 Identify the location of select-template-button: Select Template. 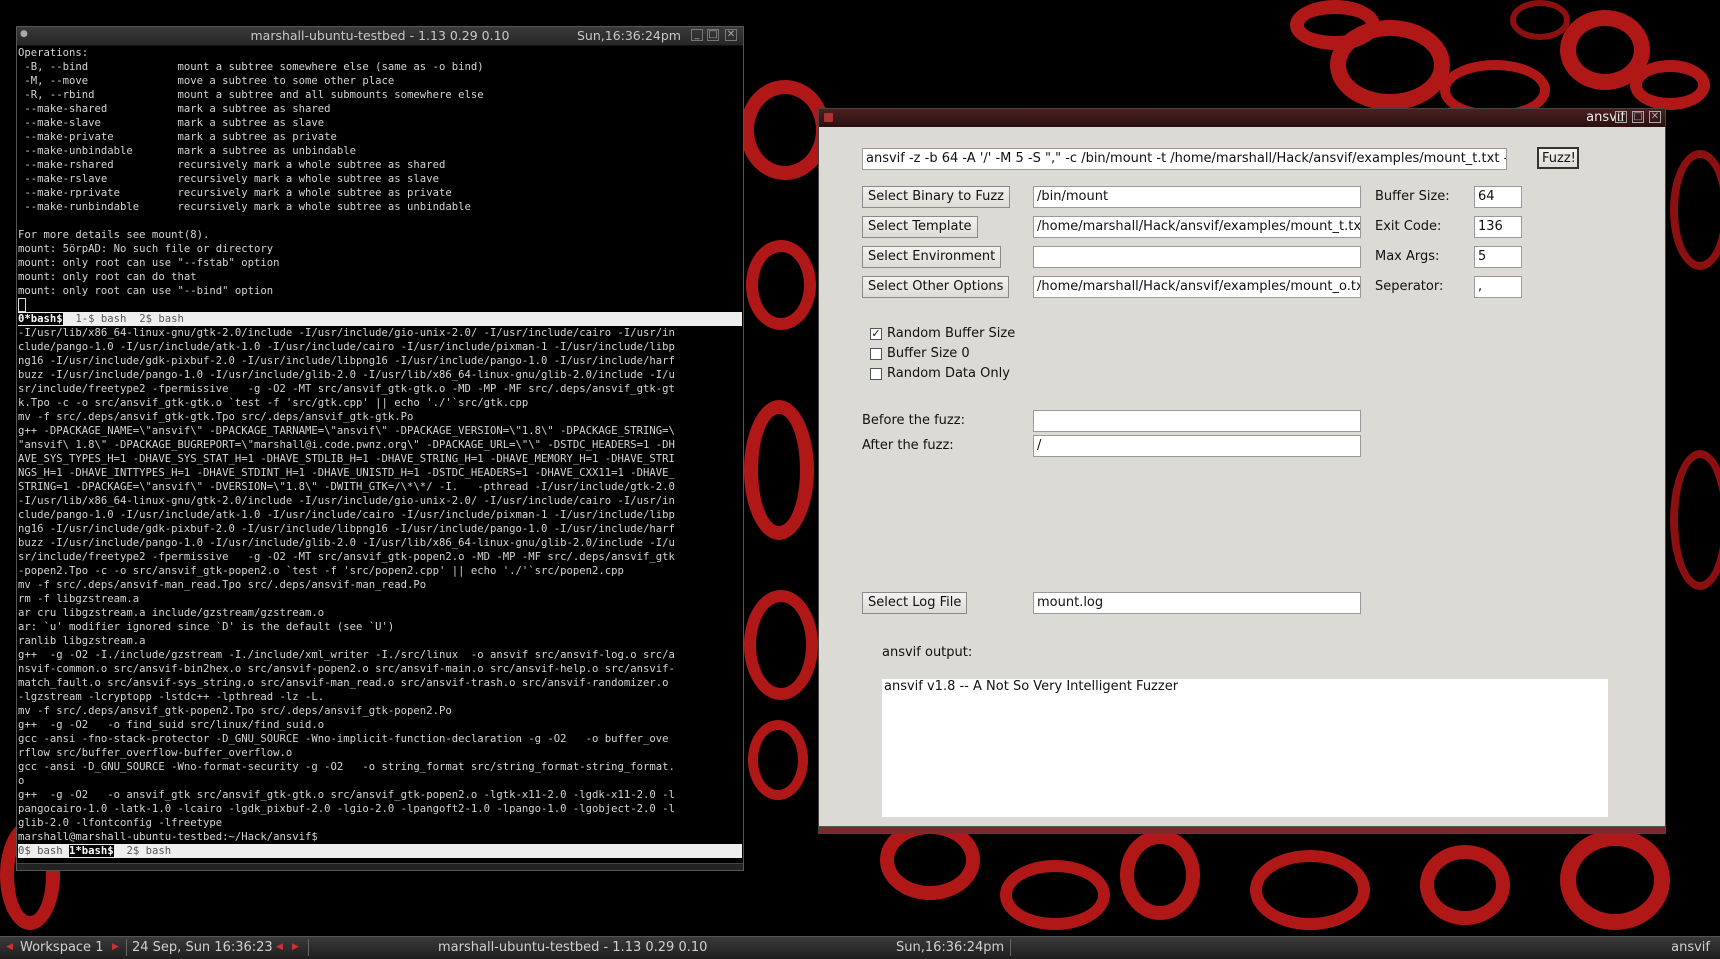
(920, 227).